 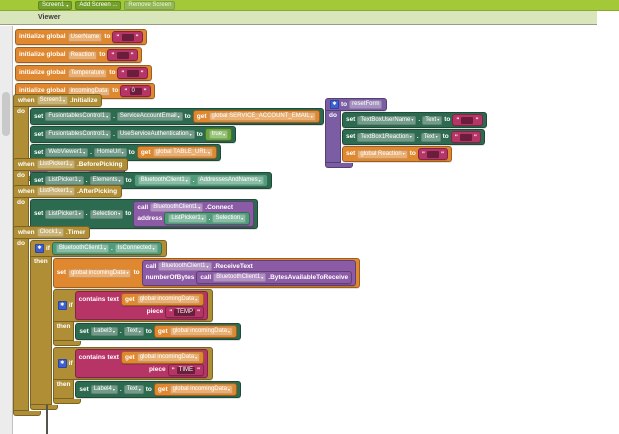 I want to click on remove-screen-button: Remove Screen, so click(x=150, y=5).